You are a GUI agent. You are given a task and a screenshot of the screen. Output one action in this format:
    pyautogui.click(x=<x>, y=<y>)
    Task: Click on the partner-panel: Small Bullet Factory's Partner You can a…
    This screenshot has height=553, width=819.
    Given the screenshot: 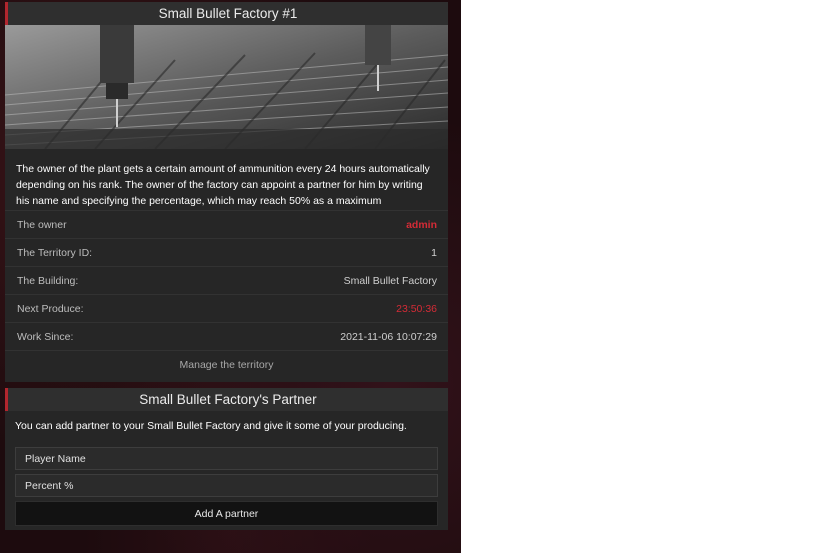 What is the action you would take?
    pyautogui.click(x=226, y=459)
    